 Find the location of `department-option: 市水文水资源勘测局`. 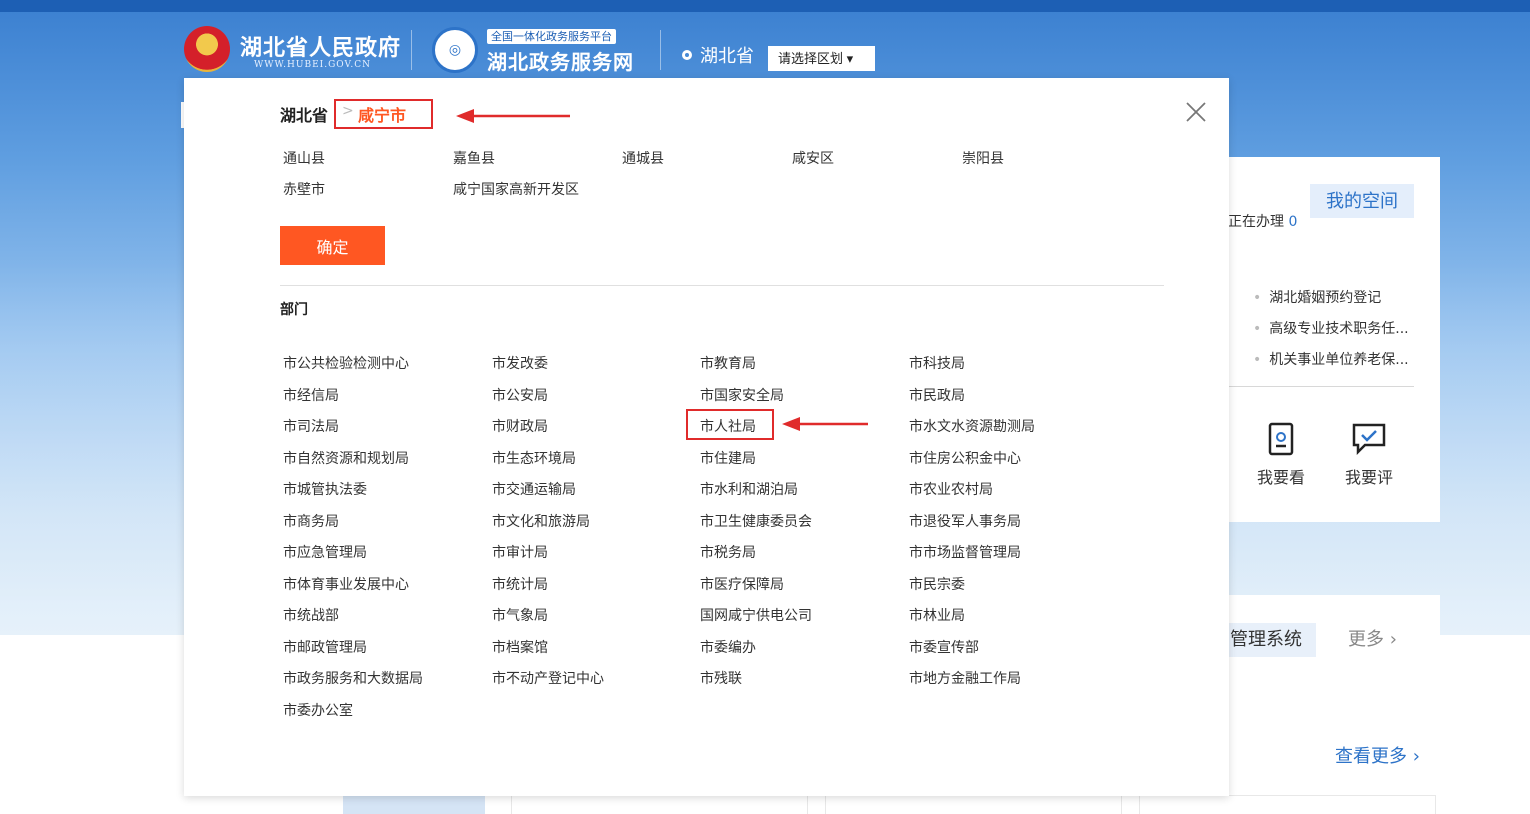

department-option: 市水文水资源勘测局 is located at coordinates (972, 426).